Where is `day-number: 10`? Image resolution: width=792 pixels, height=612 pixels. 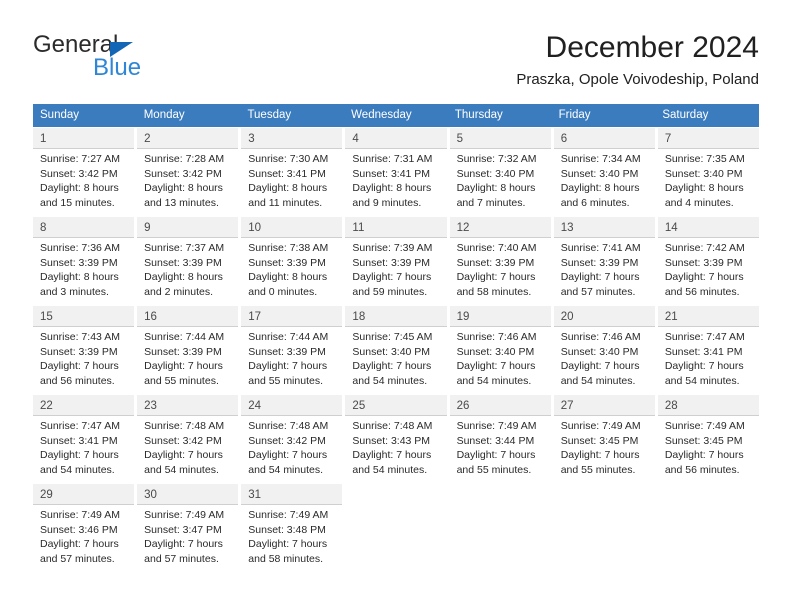
day-number: 10 is located at coordinates (292, 227).